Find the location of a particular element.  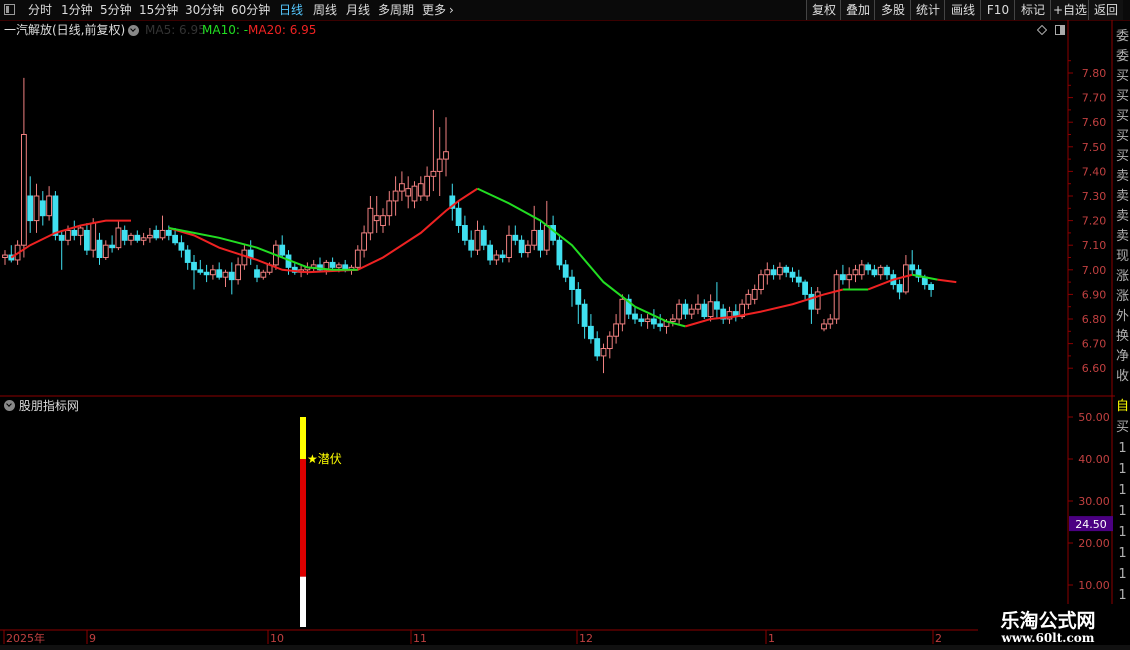

toolbar-button-1: 叠加 is located at coordinates (857, 10).